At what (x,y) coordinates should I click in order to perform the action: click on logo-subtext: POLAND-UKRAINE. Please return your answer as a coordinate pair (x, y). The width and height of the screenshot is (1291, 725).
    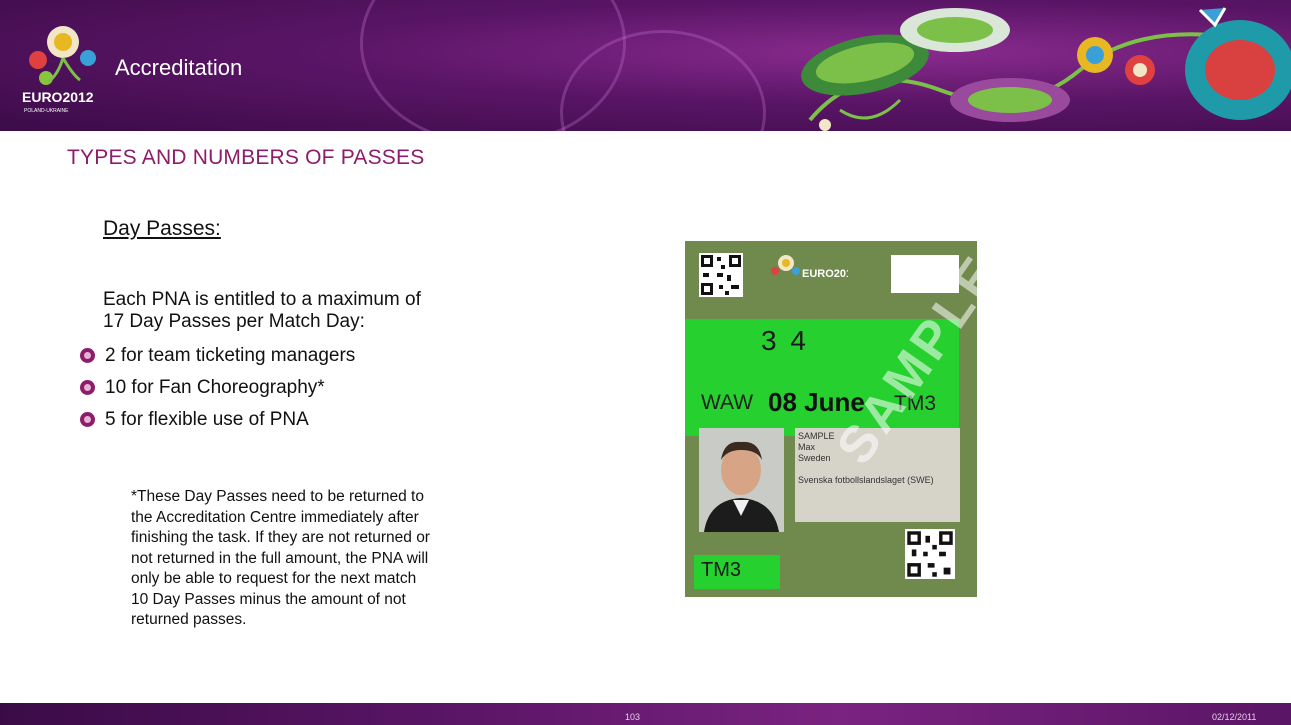
    Looking at the image, I should click on (46, 111).